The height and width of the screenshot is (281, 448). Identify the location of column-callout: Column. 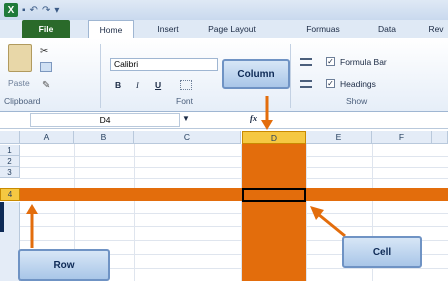
(256, 74).